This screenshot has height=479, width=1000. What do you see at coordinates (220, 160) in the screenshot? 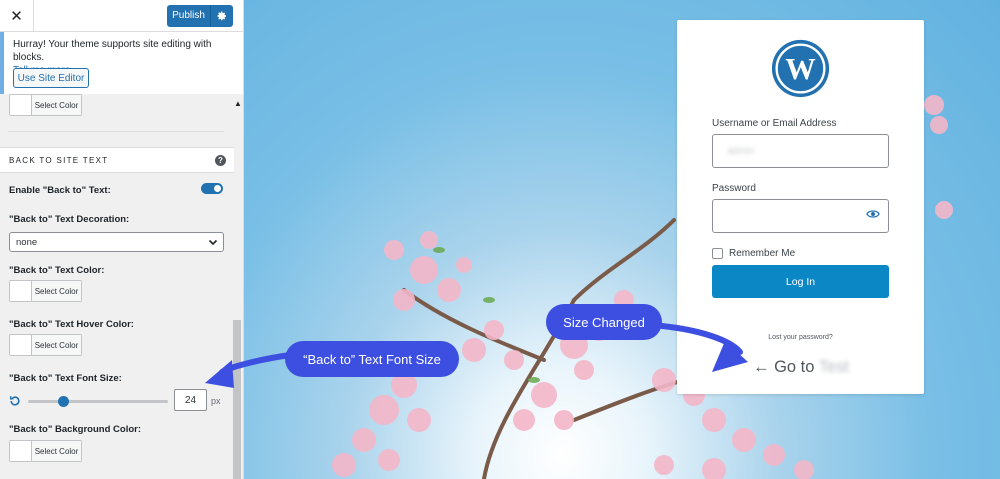
I see `help-icon: ?` at bounding box center [220, 160].